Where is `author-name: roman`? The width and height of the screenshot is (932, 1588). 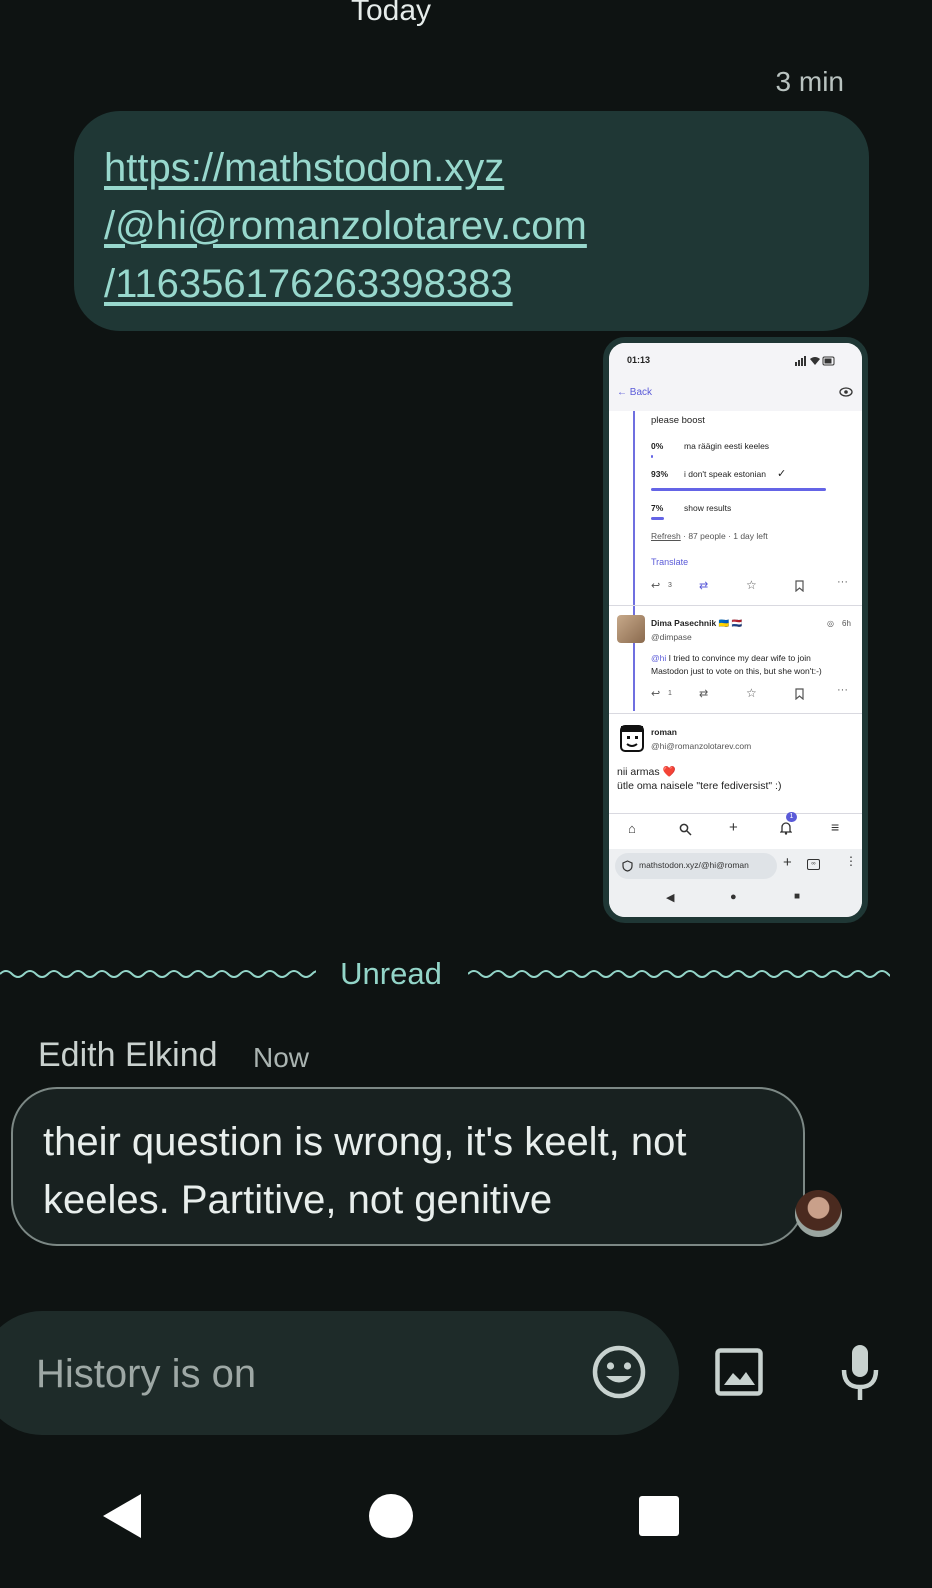 author-name: roman is located at coordinates (664, 732).